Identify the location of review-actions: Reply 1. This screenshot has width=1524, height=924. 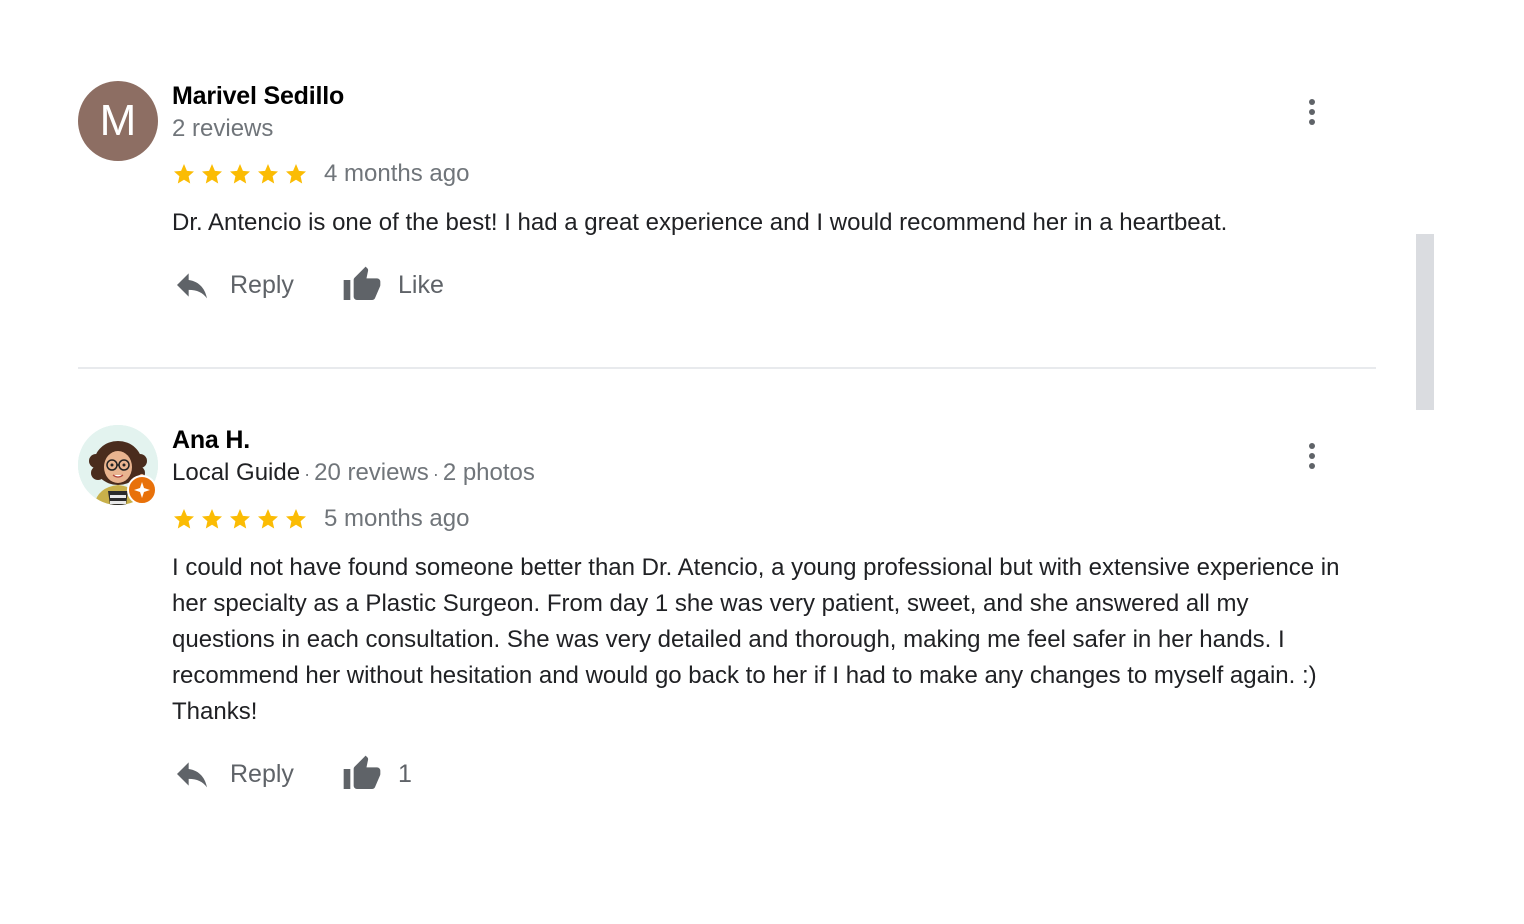
(772, 774).